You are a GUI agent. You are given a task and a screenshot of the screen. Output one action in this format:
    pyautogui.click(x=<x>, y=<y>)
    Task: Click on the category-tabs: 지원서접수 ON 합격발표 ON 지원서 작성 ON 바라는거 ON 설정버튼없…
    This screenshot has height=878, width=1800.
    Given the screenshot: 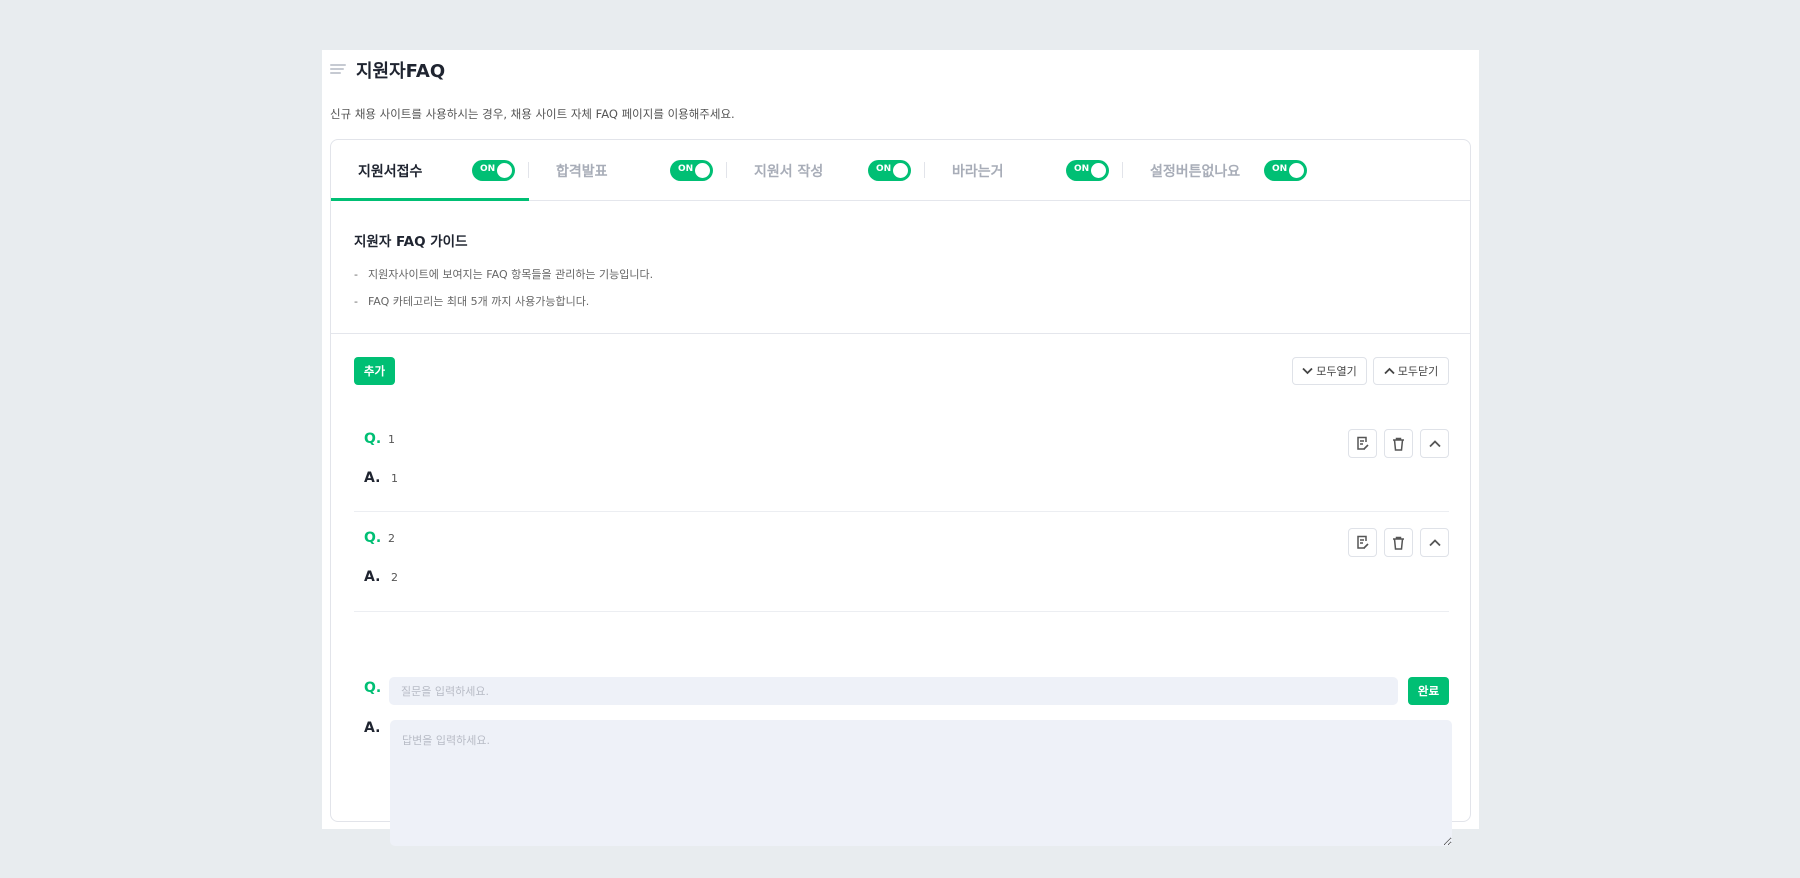 What is the action you would take?
    pyautogui.click(x=900, y=170)
    